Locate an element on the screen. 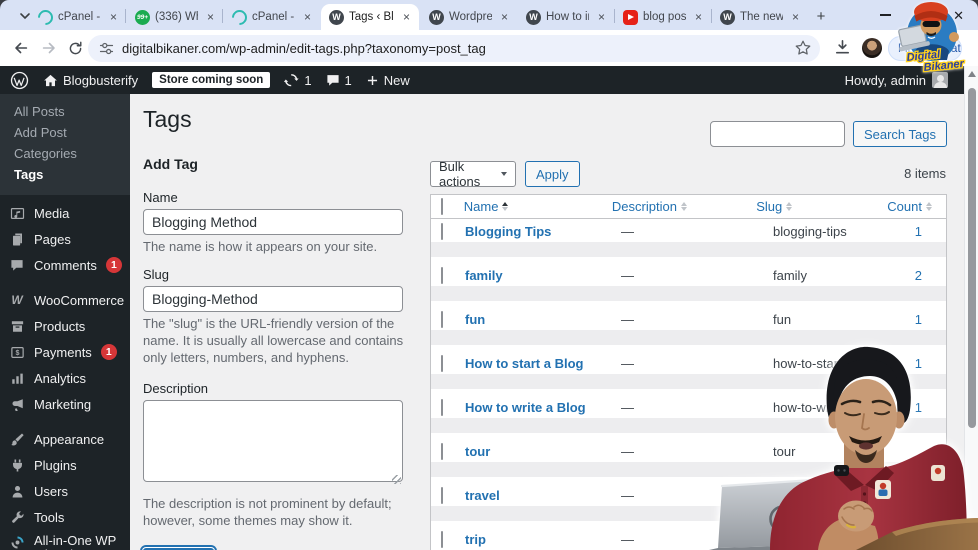 The height and width of the screenshot is (550, 978). sort-by-slug: Slug is located at coordinates (774, 206).